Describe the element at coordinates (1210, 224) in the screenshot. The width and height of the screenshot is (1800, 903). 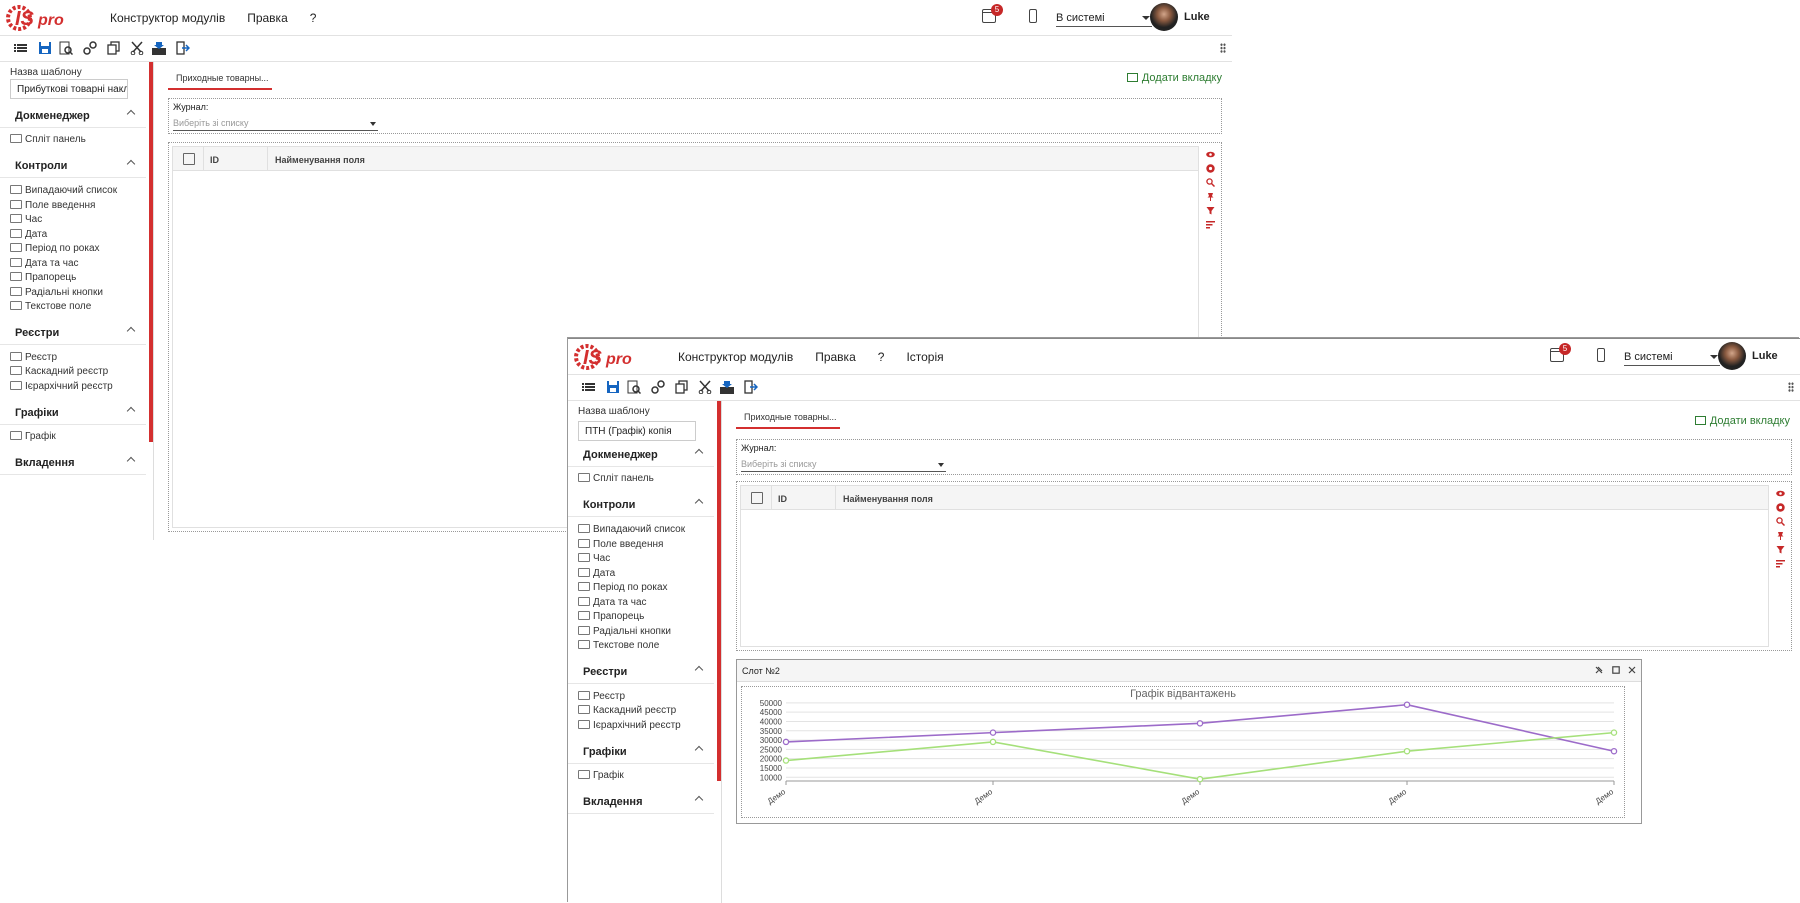
I see `sort-icon` at that location.